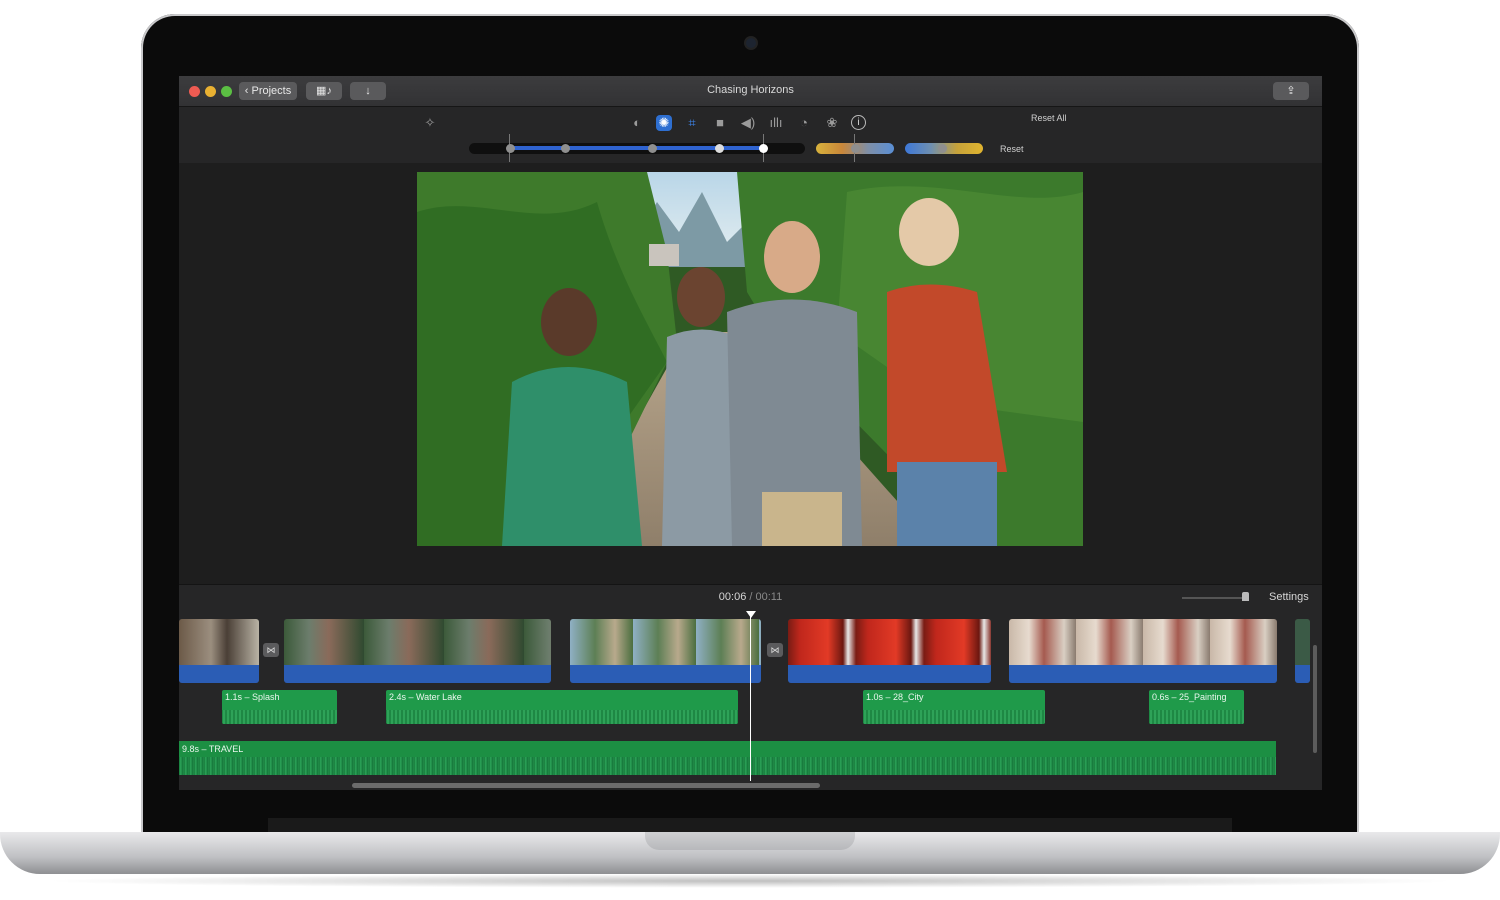 This screenshot has width=1500, height=900. What do you see at coordinates (586, 785) in the screenshot?
I see `horizontal-scrollbar` at bounding box center [586, 785].